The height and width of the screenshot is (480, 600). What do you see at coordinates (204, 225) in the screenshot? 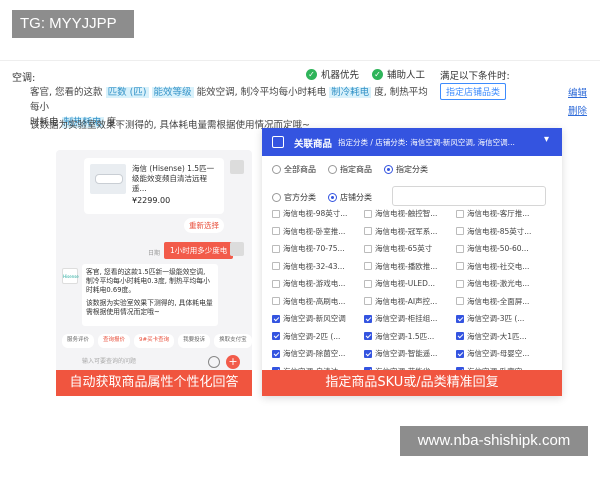
I see `reselect-button: 重新选择` at bounding box center [204, 225].